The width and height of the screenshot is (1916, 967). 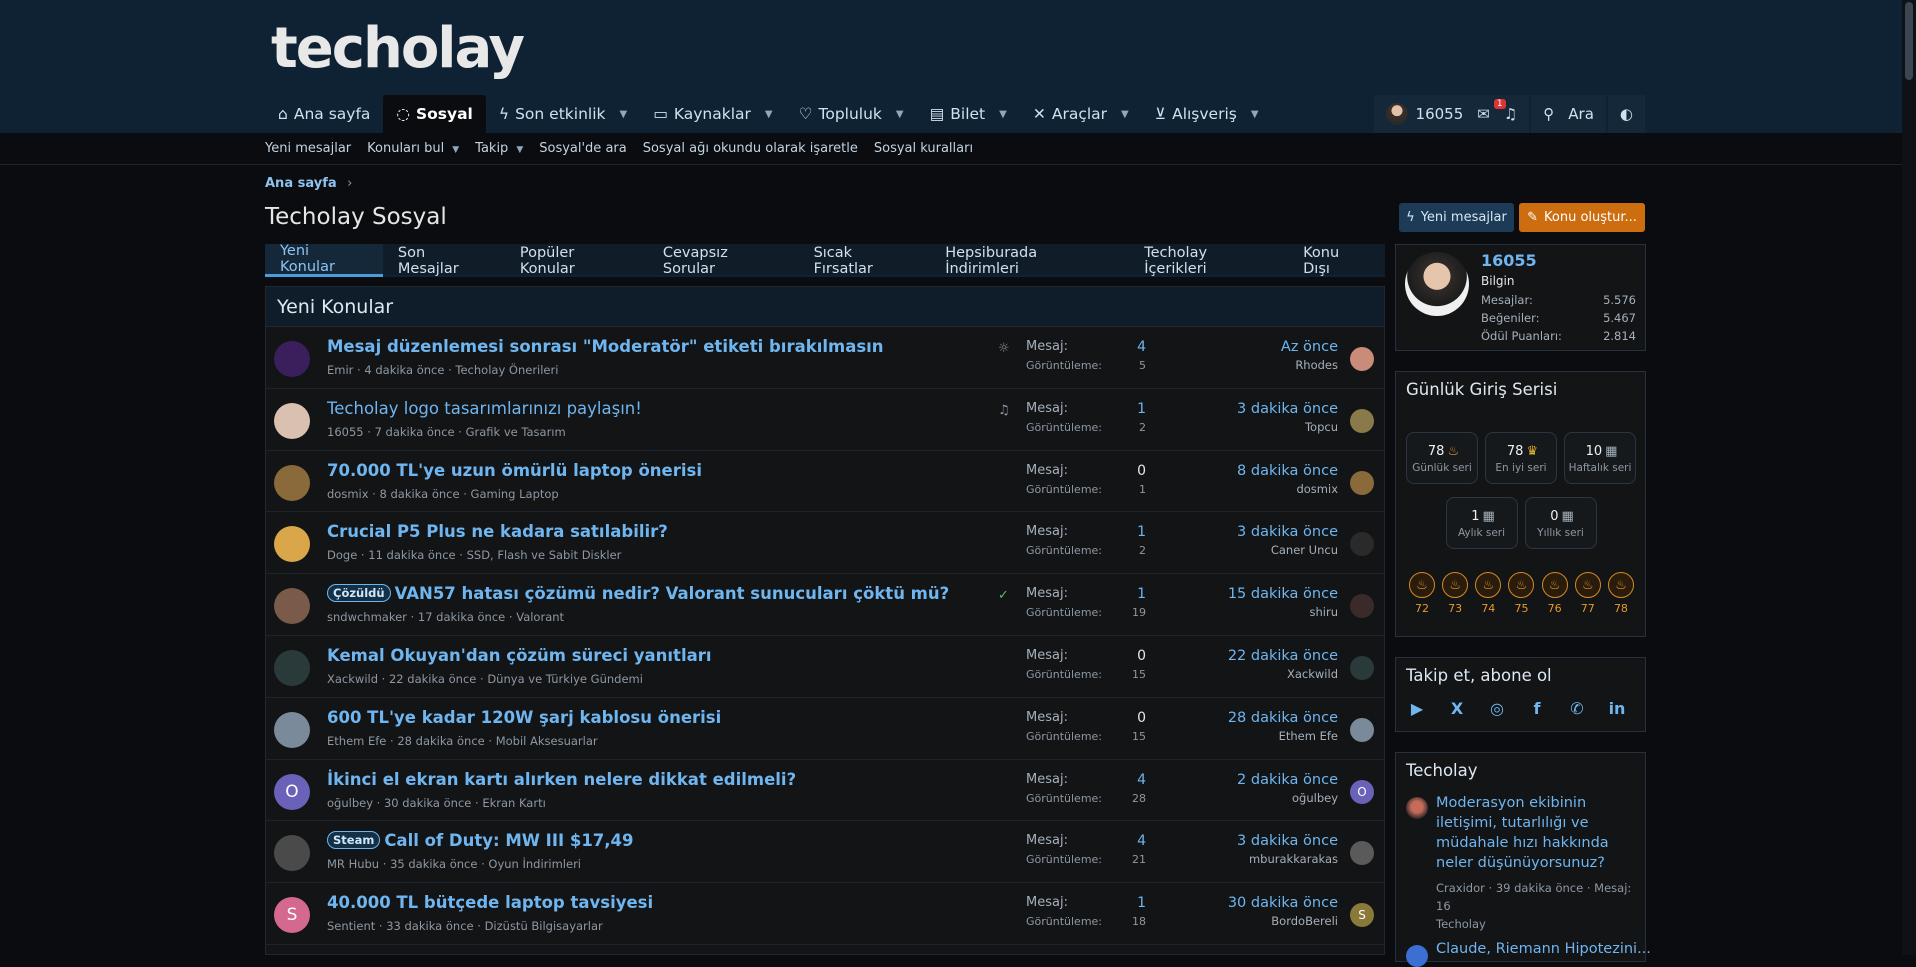 What do you see at coordinates (506, 370) in the screenshot?
I see `thread-forum: Techolay Önerileri` at bounding box center [506, 370].